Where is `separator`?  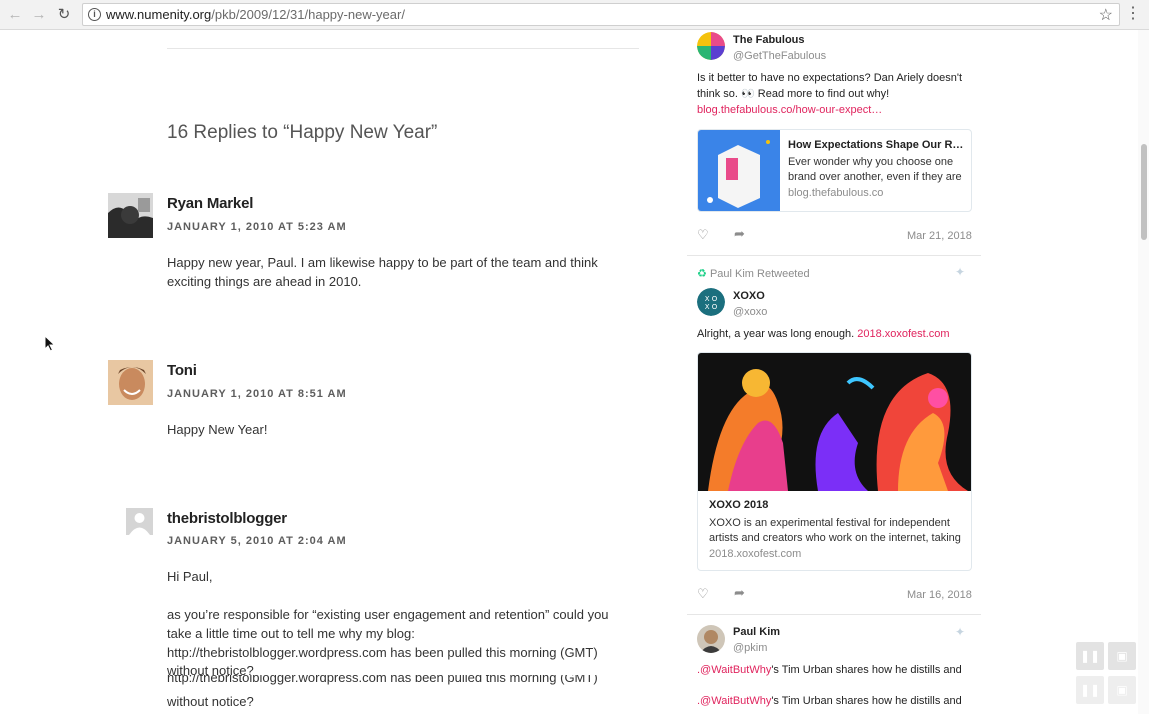
separator is located at coordinates (403, 48).